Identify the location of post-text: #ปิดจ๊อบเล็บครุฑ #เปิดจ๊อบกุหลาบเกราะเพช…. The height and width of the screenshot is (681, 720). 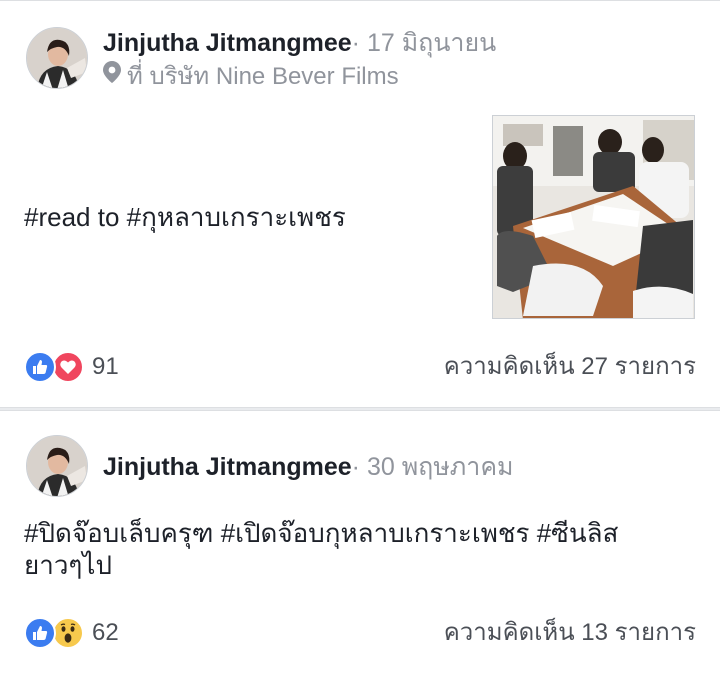
(321, 549).